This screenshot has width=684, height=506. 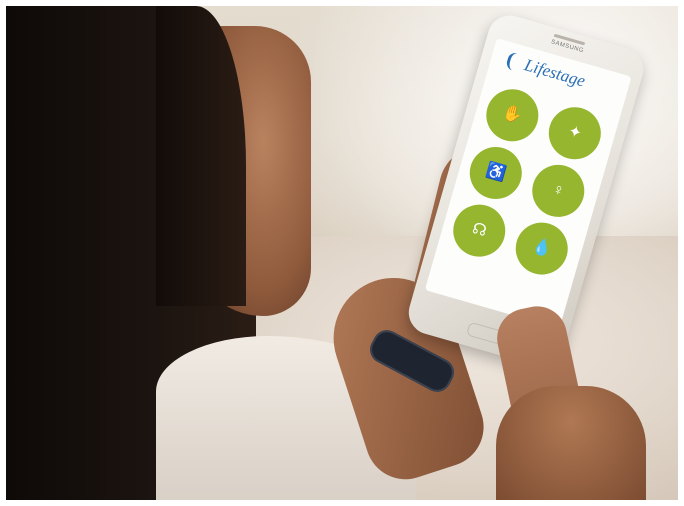 What do you see at coordinates (555, 73) in the screenshot?
I see `logo-text: Lifestage` at bounding box center [555, 73].